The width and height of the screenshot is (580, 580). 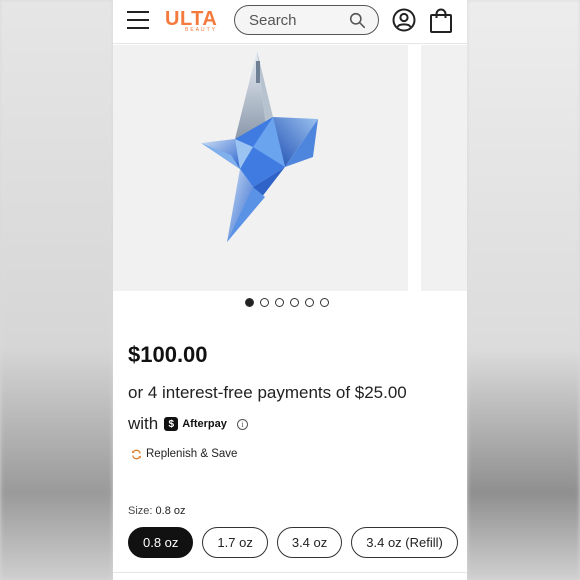 I want to click on size-option-3-4-oz-refill: 3.4 oz (Refill), so click(x=404, y=542).